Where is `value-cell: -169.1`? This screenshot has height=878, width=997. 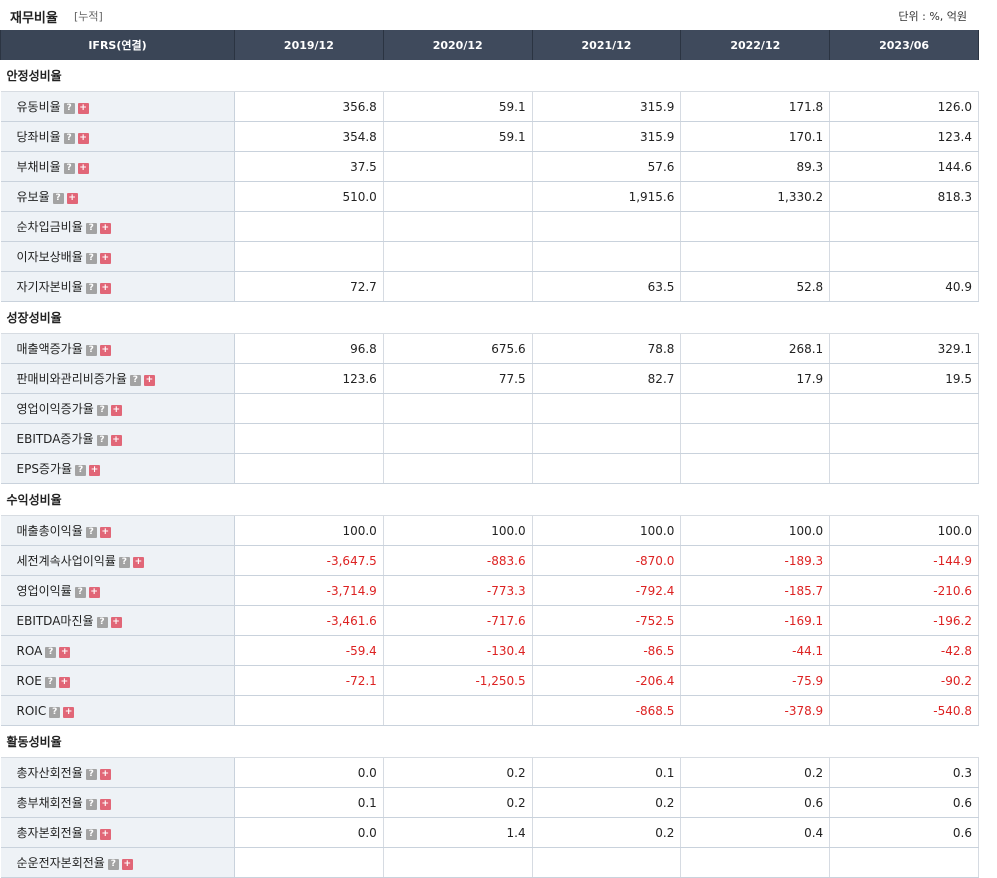
value-cell: -169.1 is located at coordinates (755, 620).